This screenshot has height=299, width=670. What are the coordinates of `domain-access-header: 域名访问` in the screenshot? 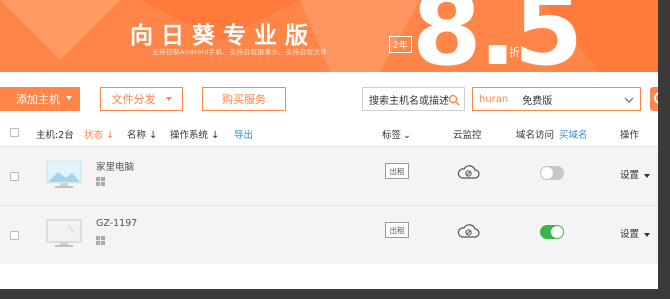 It's located at (535, 135).